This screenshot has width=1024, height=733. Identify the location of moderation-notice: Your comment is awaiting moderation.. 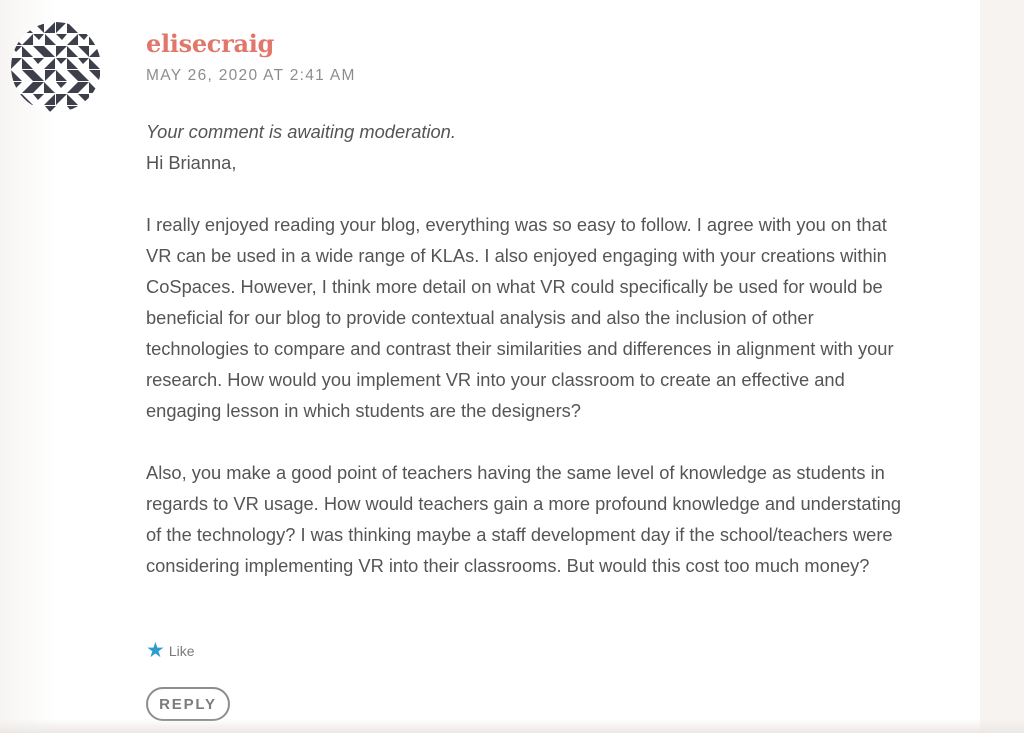
(301, 131).